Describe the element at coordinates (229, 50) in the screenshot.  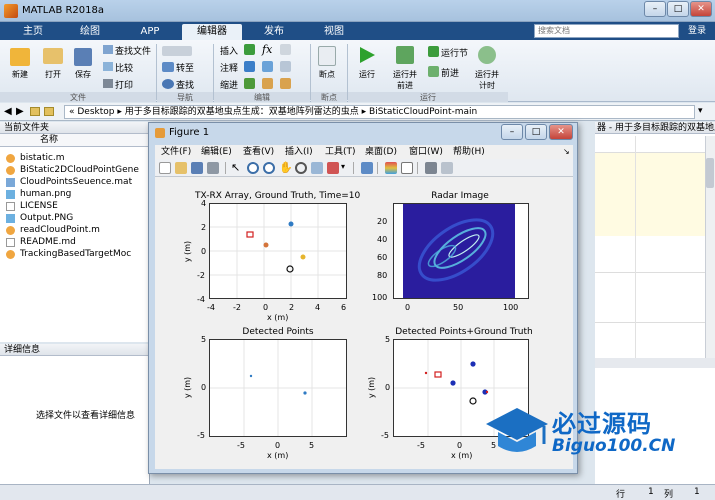
I see `insert-button: 插入` at that location.